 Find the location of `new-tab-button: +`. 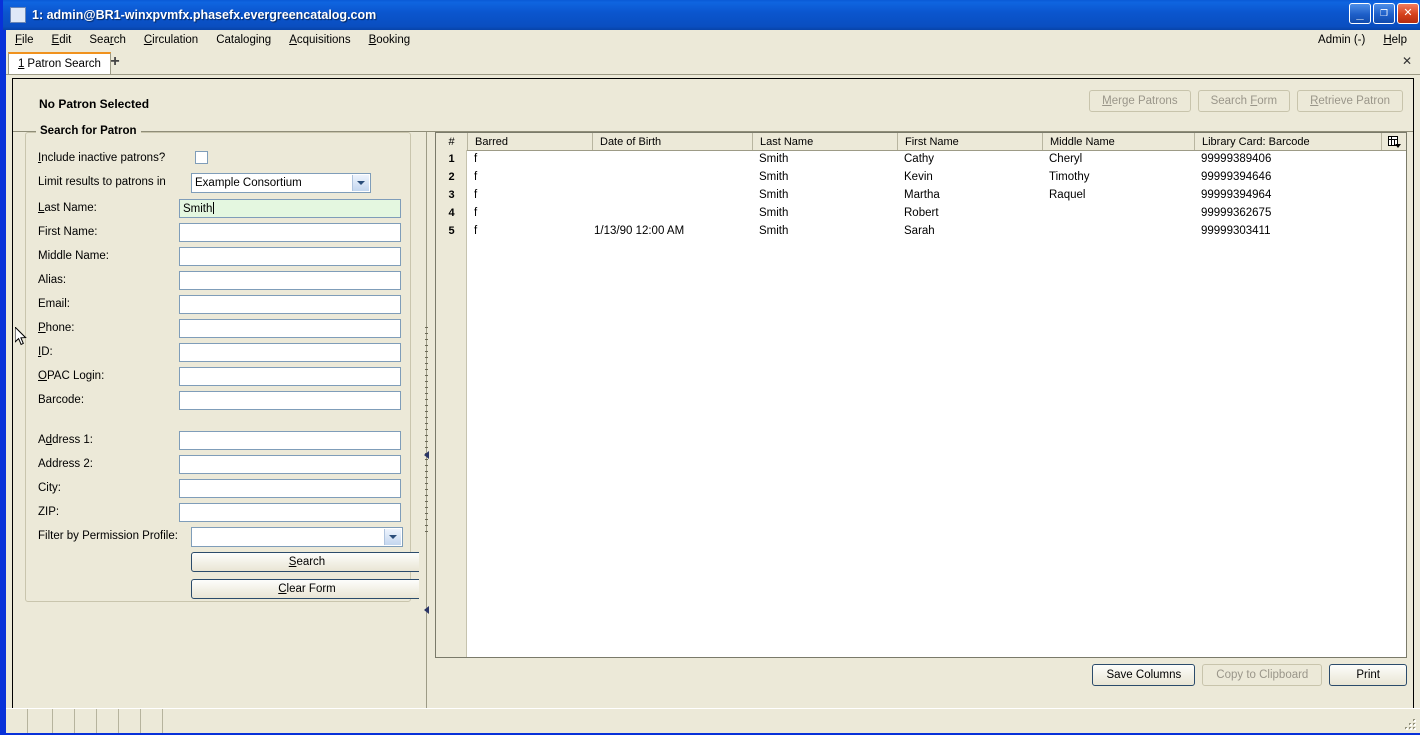

new-tab-button: + is located at coordinates (115, 62).